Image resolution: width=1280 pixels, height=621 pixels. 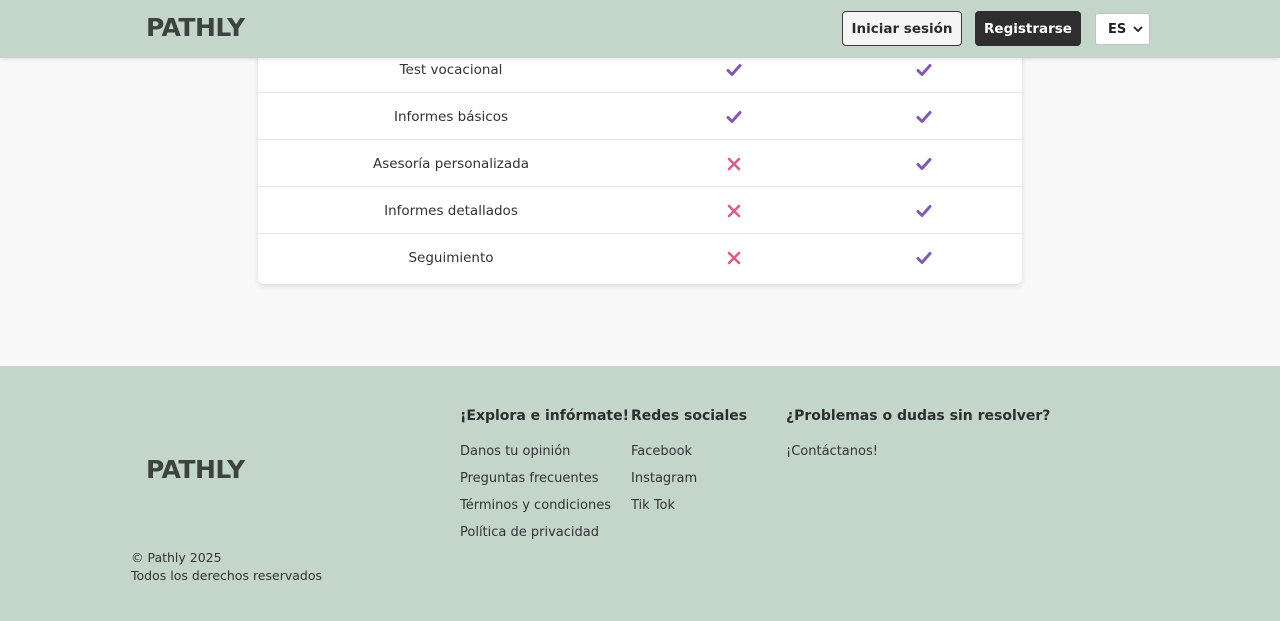 I want to click on footer-link-faq: Preguntas frecuentes, so click(x=544, y=478).